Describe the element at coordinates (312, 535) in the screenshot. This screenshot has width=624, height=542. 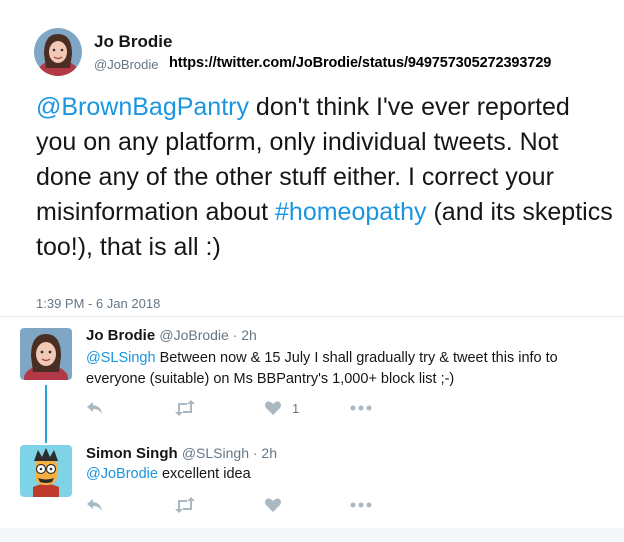
I see `bottom-edge` at that location.